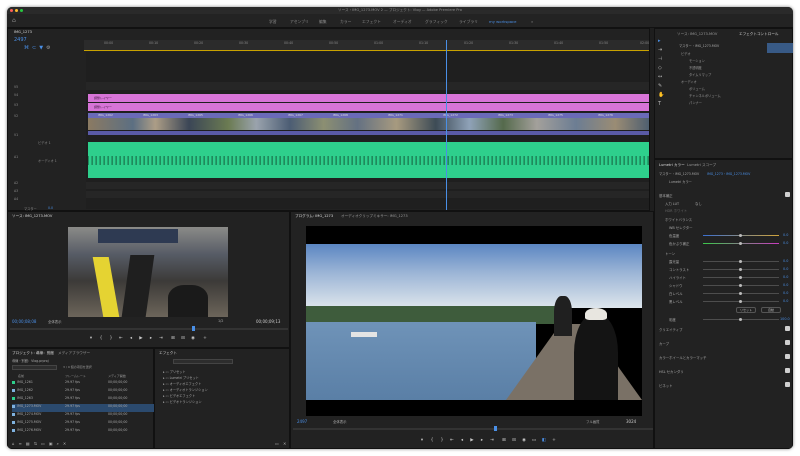 The width and height of the screenshot is (800, 456). What do you see at coordinates (302, 421) in the screenshot?
I see `program-timecode: 2497` at bounding box center [302, 421].